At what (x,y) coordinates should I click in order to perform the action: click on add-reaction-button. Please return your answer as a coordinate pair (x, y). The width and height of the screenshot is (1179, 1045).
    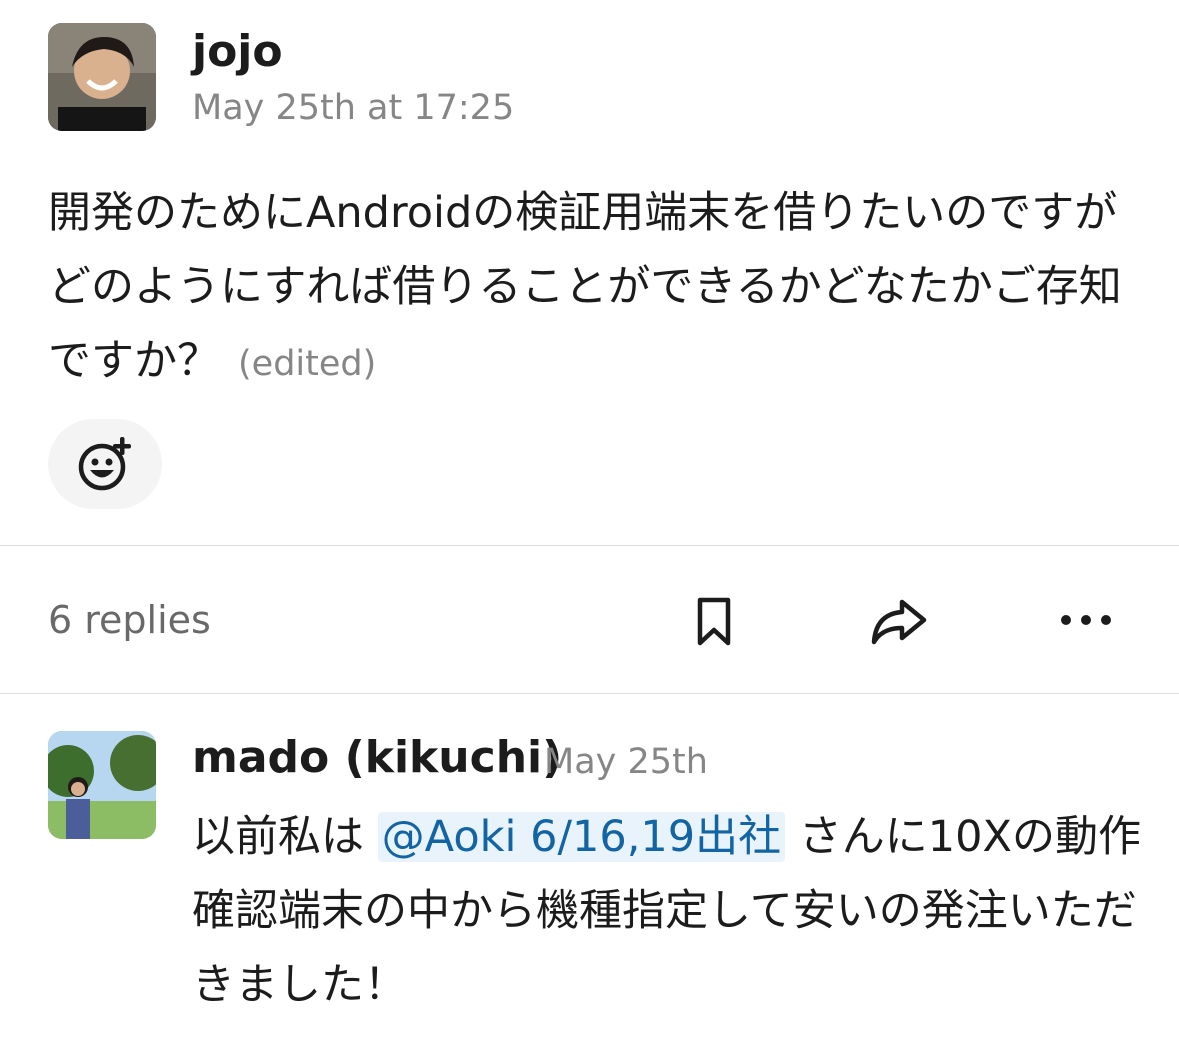
    Looking at the image, I should click on (105, 464).